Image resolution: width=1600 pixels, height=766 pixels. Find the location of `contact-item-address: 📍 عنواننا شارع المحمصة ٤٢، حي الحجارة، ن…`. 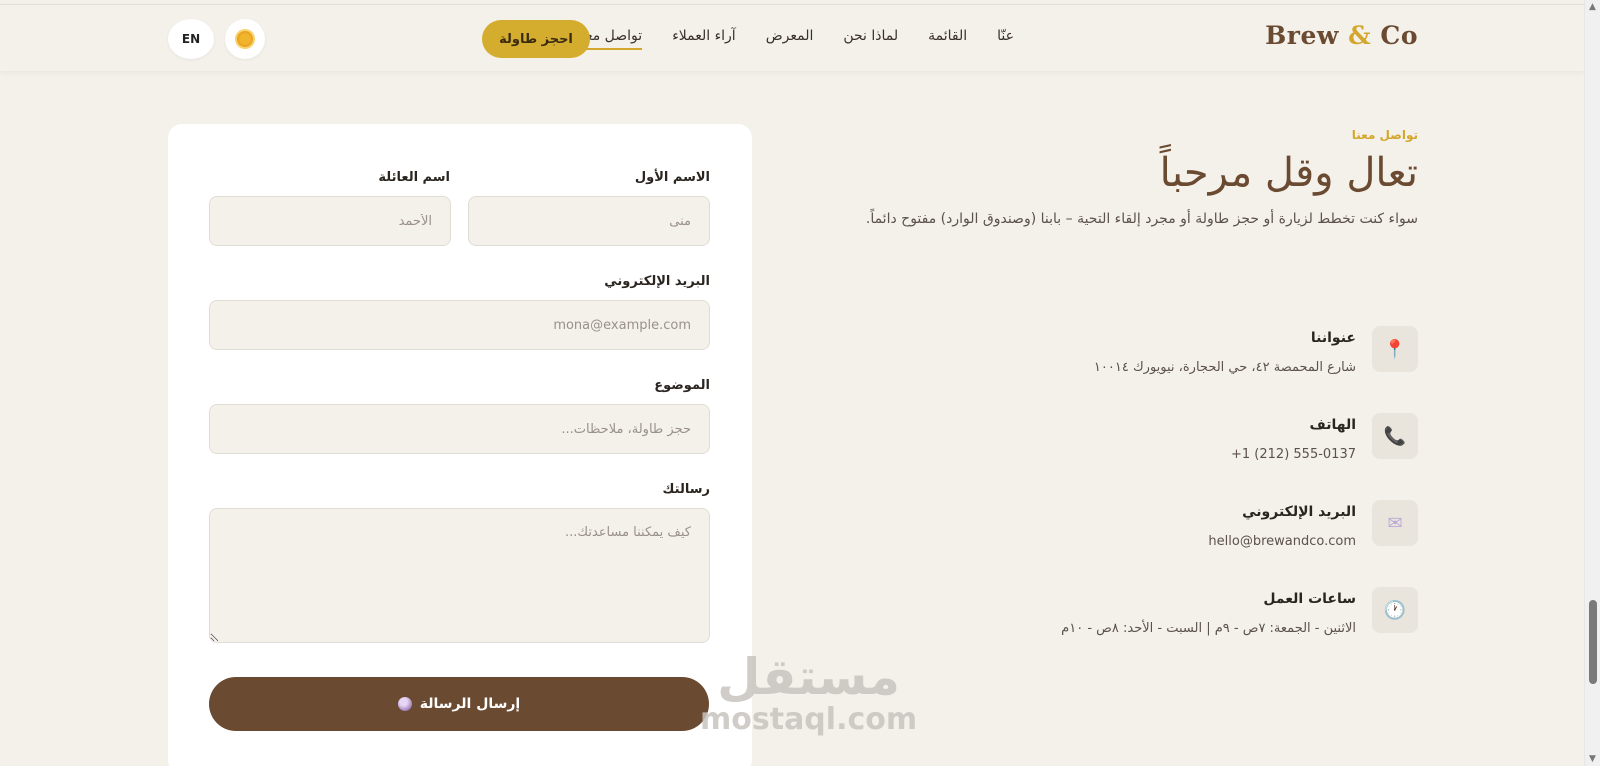

contact-item-address: 📍 عنواننا شارع المحمصة ٤٢، حي الحجارة، ن… is located at coordinates (1128, 356).